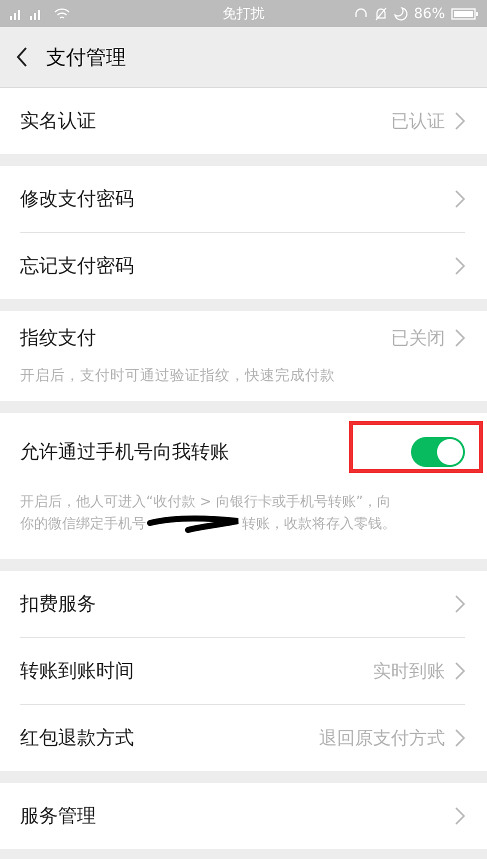 This screenshot has width=487, height=859. Describe the element at coordinates (401, 13) in the screenshot. I see `moon-icon` at that location.